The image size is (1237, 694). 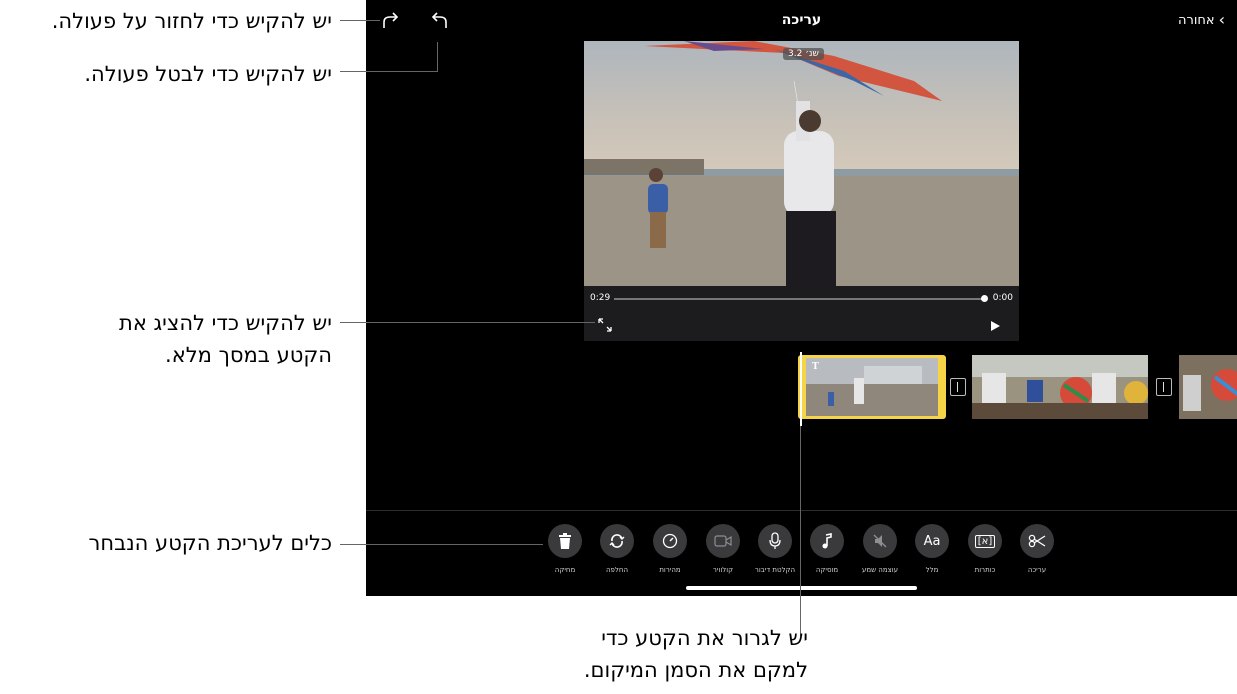 What do you see at coordinates (985, 549) in the screenshot?
I see `titles-button: [א] כותרות` at bounding box center [985, 549].